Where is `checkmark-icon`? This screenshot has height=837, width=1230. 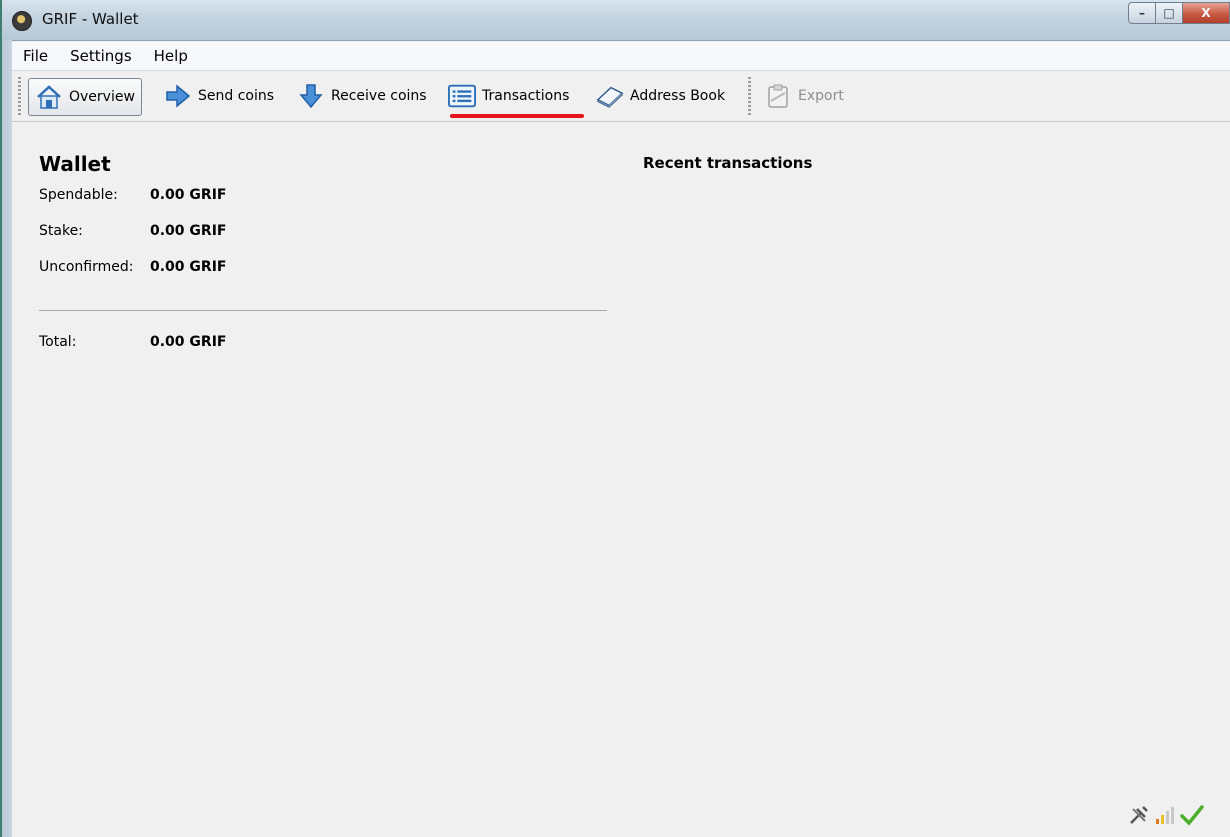 checkmark-icon is located at coordinates (1192, 817).